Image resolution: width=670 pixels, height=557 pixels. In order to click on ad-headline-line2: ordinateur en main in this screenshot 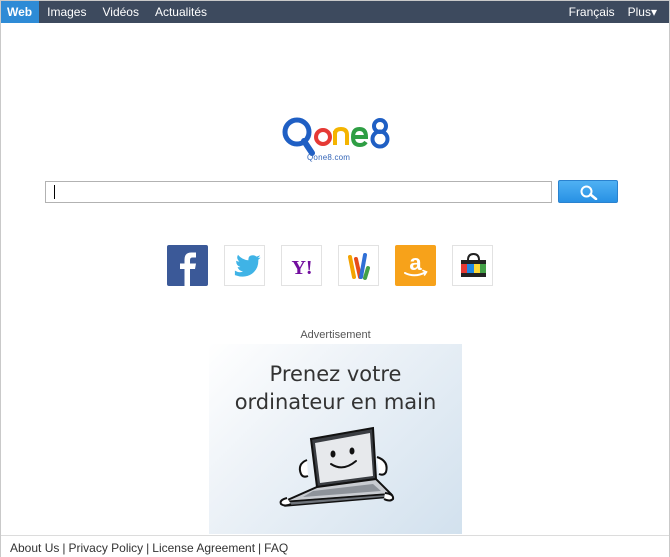, I will do `click(335, 402)`.